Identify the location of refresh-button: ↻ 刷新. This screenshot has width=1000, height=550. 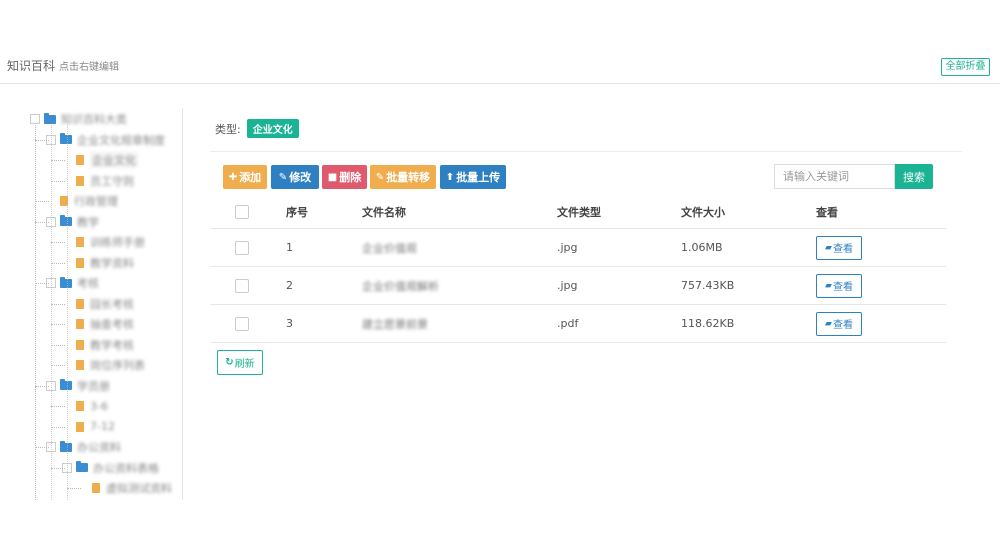
(240, 362).